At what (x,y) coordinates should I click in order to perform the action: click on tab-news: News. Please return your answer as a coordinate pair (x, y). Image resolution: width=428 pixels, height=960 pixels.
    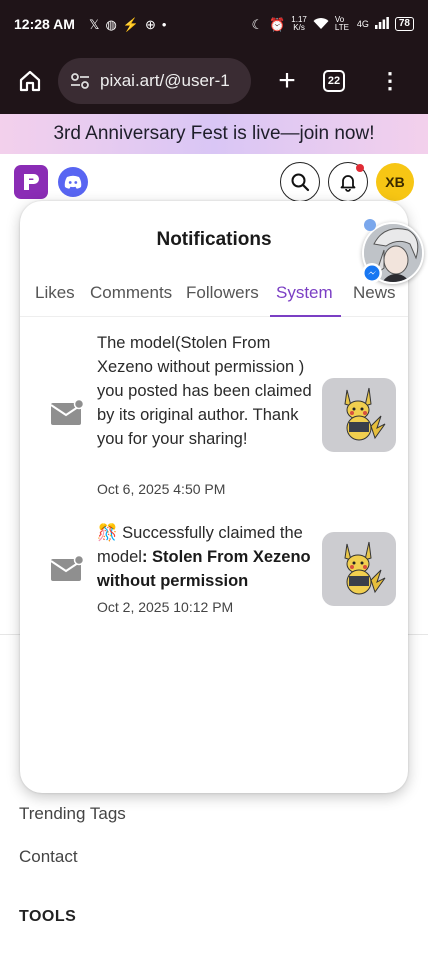
    Looking at the image, I should click on (374, 293).